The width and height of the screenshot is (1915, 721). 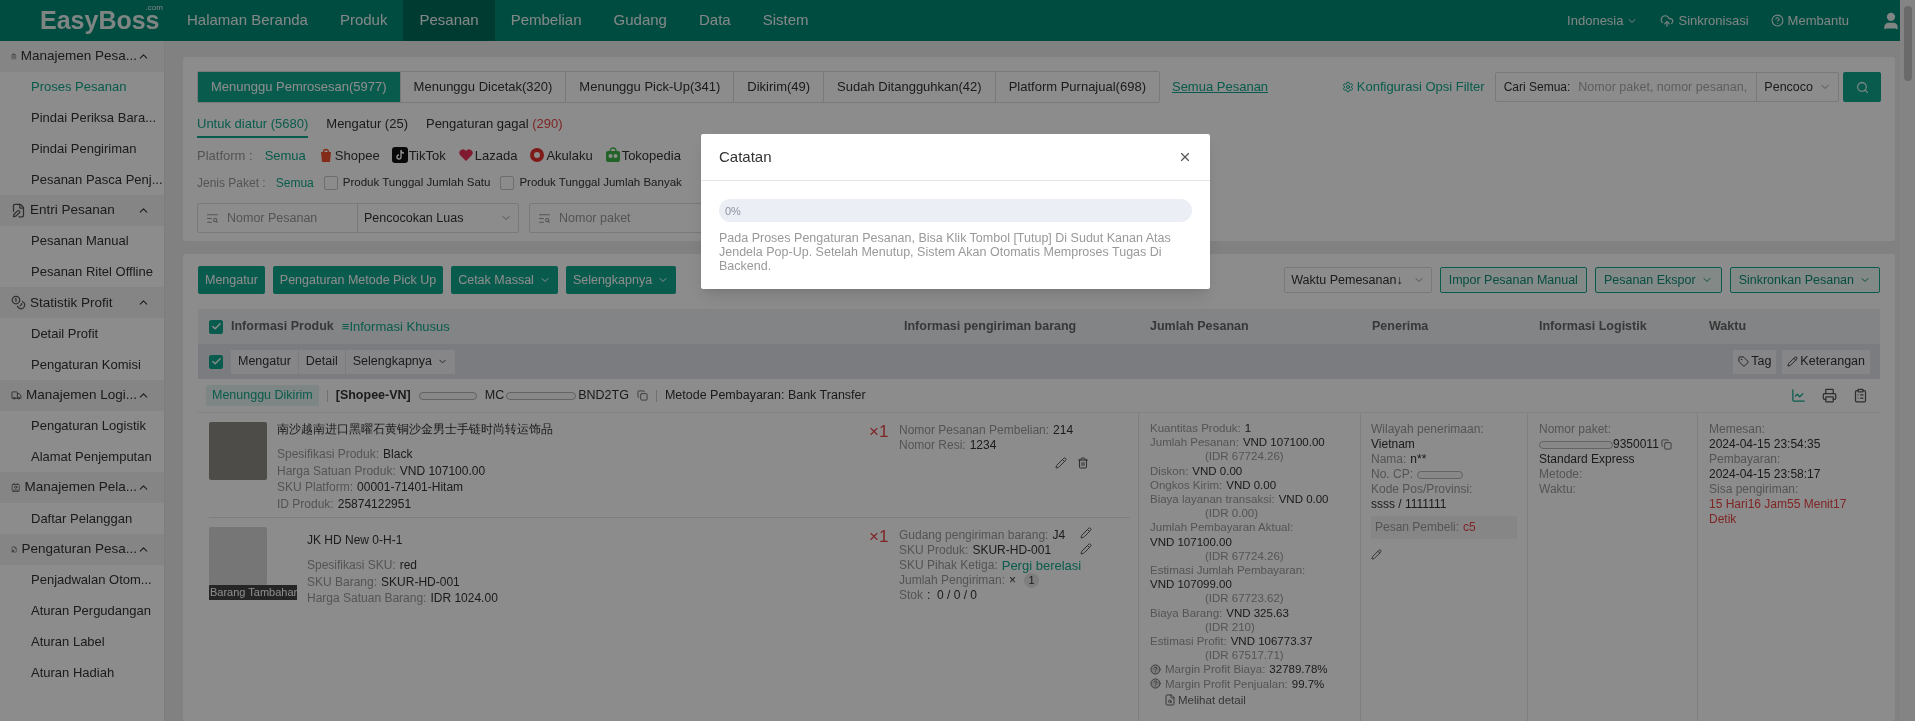 What do you see at coordinates (315, 487) in the screenshot?
I see `field-label: SKU Platform:` at bounding box center [315, 487].